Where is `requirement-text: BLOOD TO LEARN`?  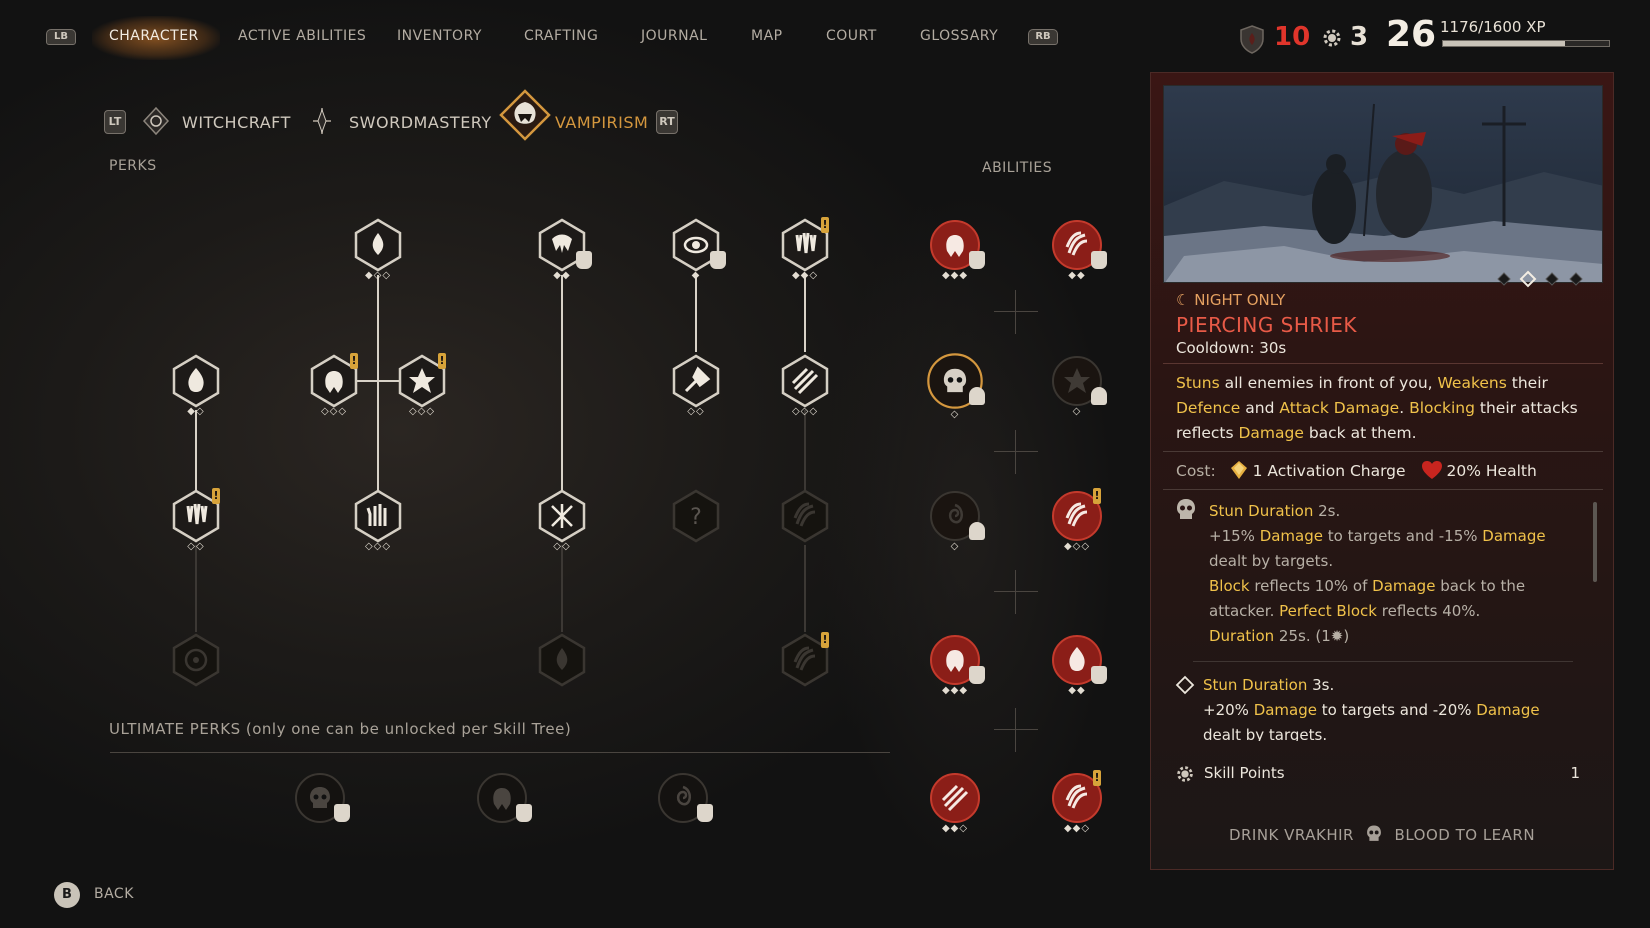
requirement-text: BLOOD TO LEARN is located at coordinates (1465, 835).